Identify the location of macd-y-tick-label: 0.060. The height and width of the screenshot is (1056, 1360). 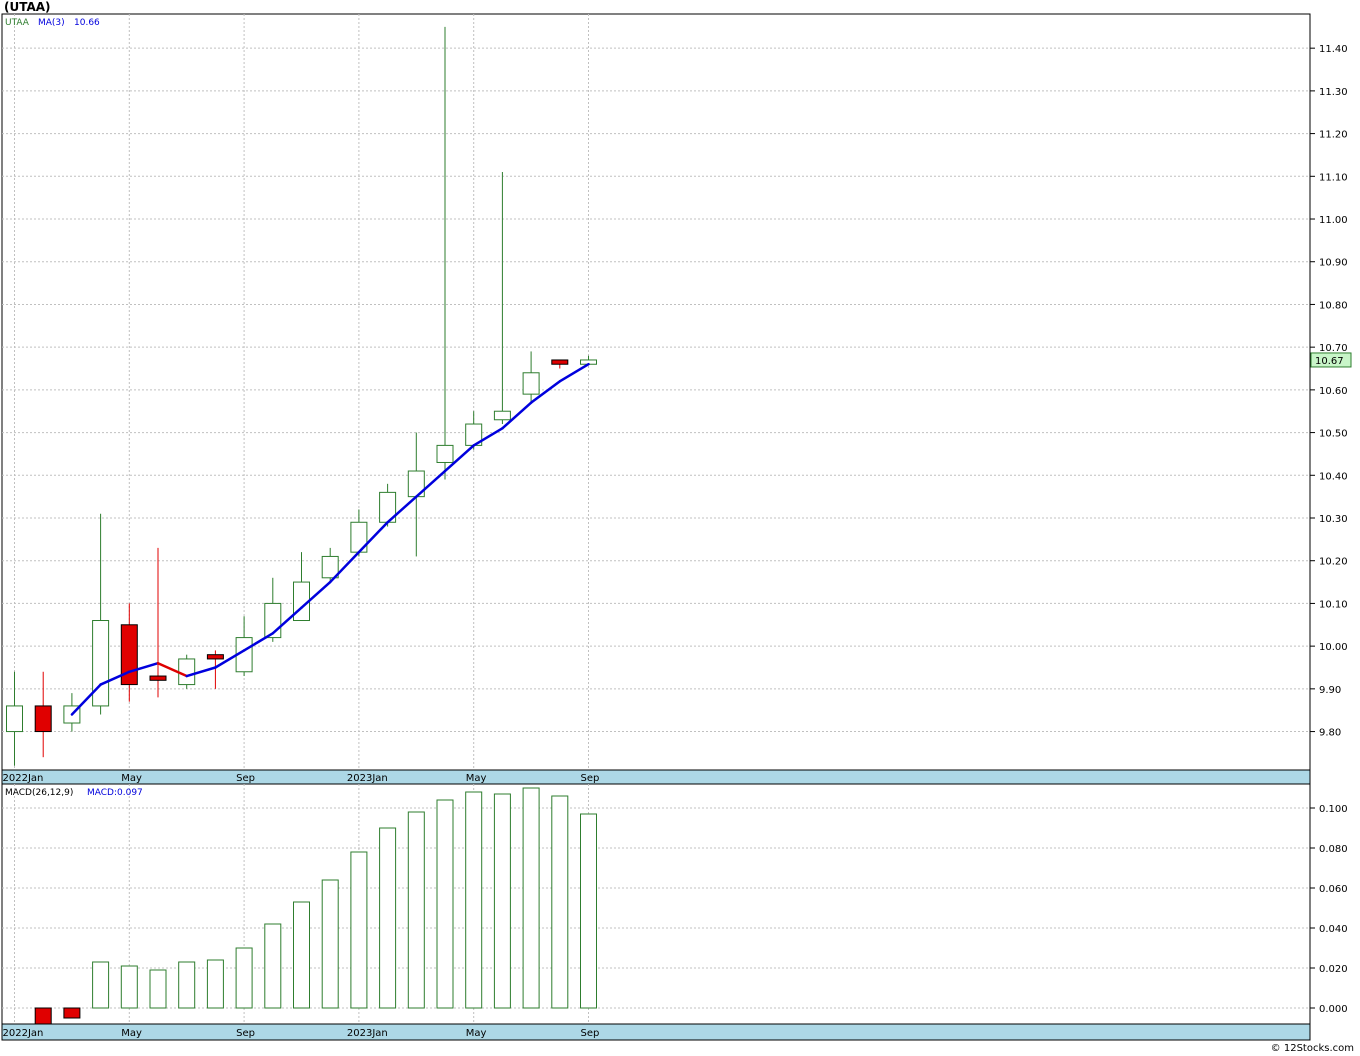
(1333, 889).